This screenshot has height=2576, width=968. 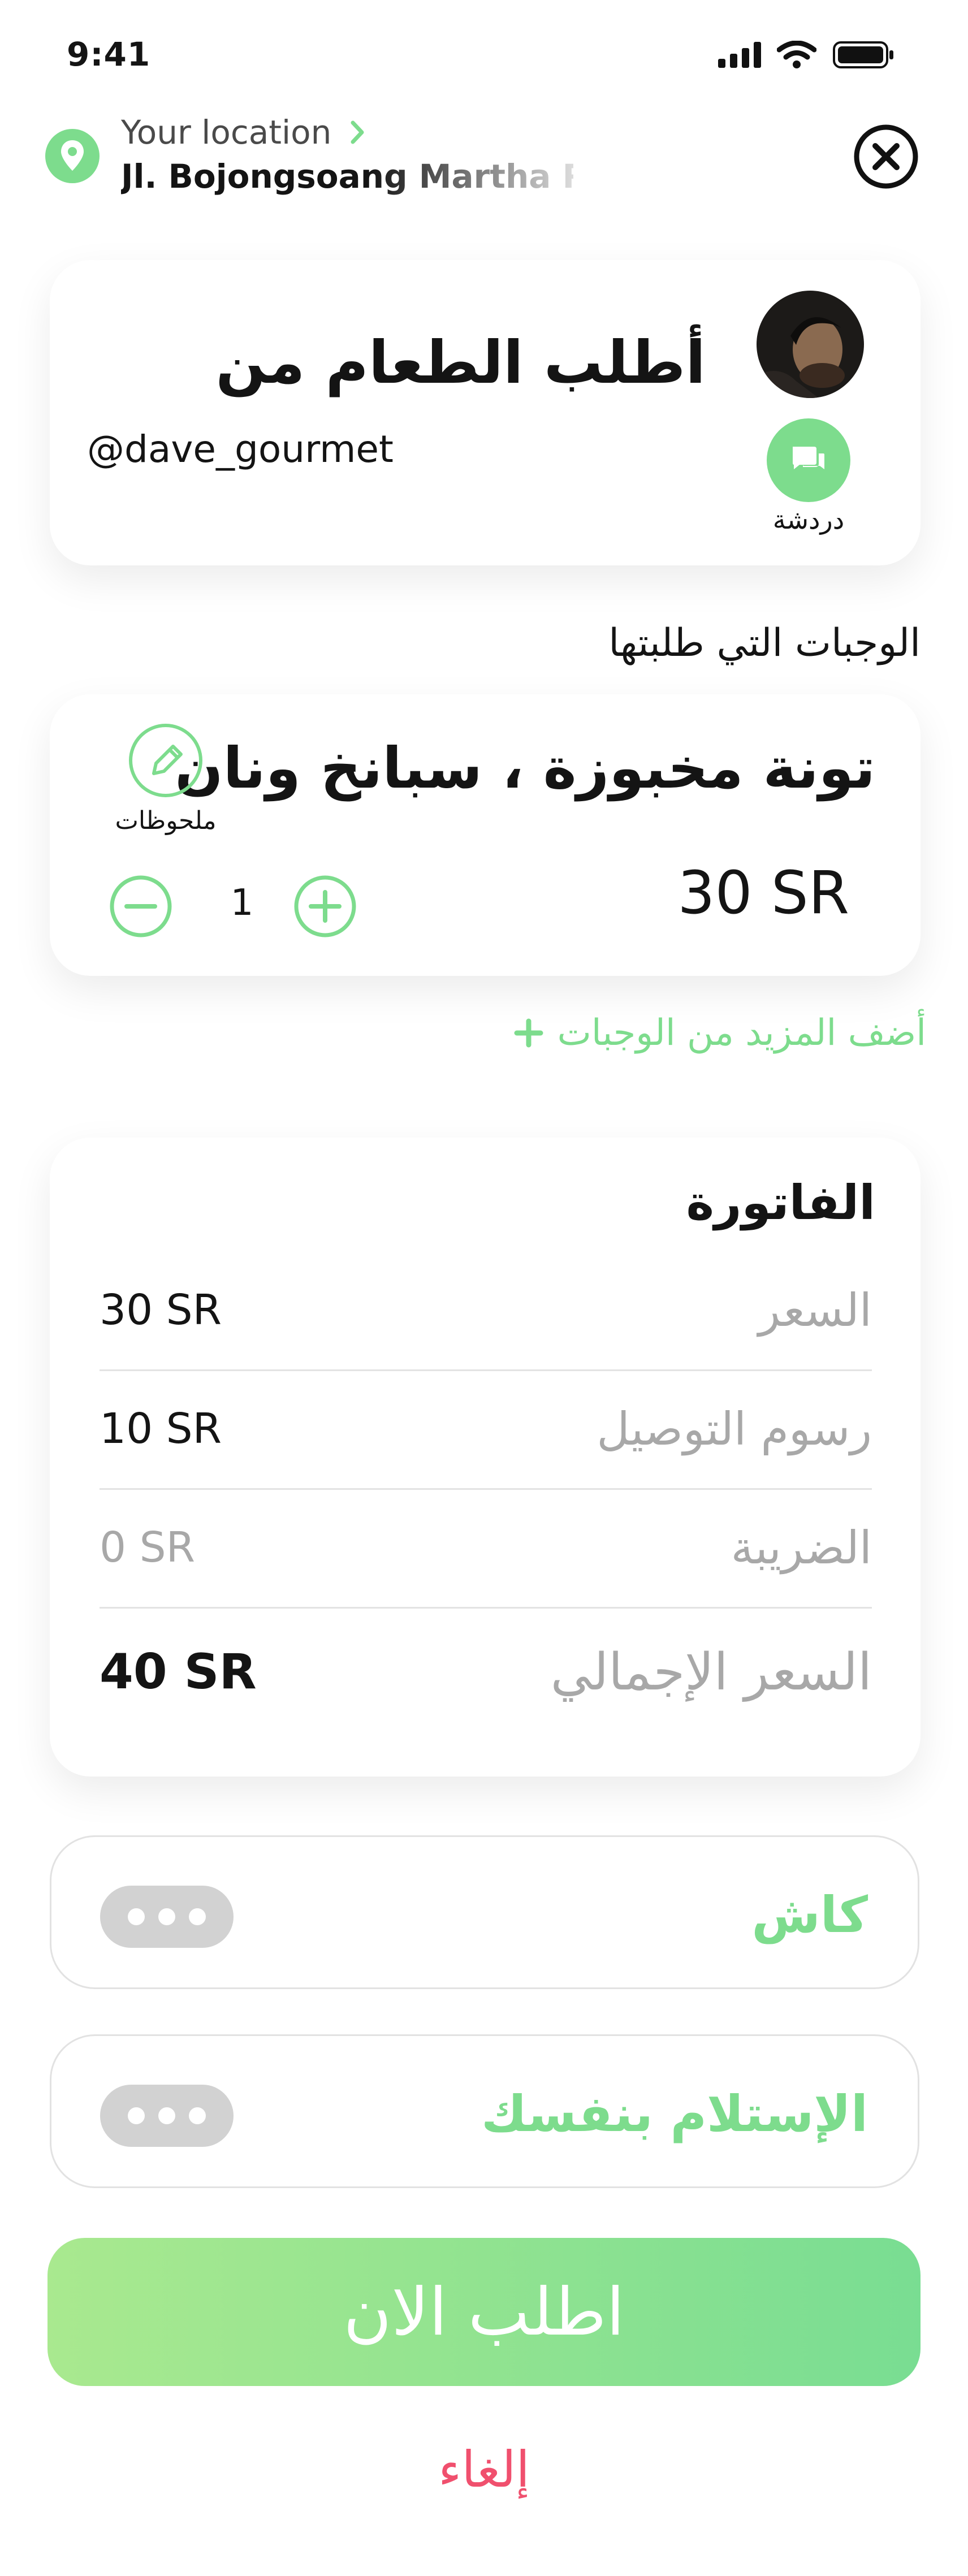 I want to click on battery-icon, so click(x=863, y=54).